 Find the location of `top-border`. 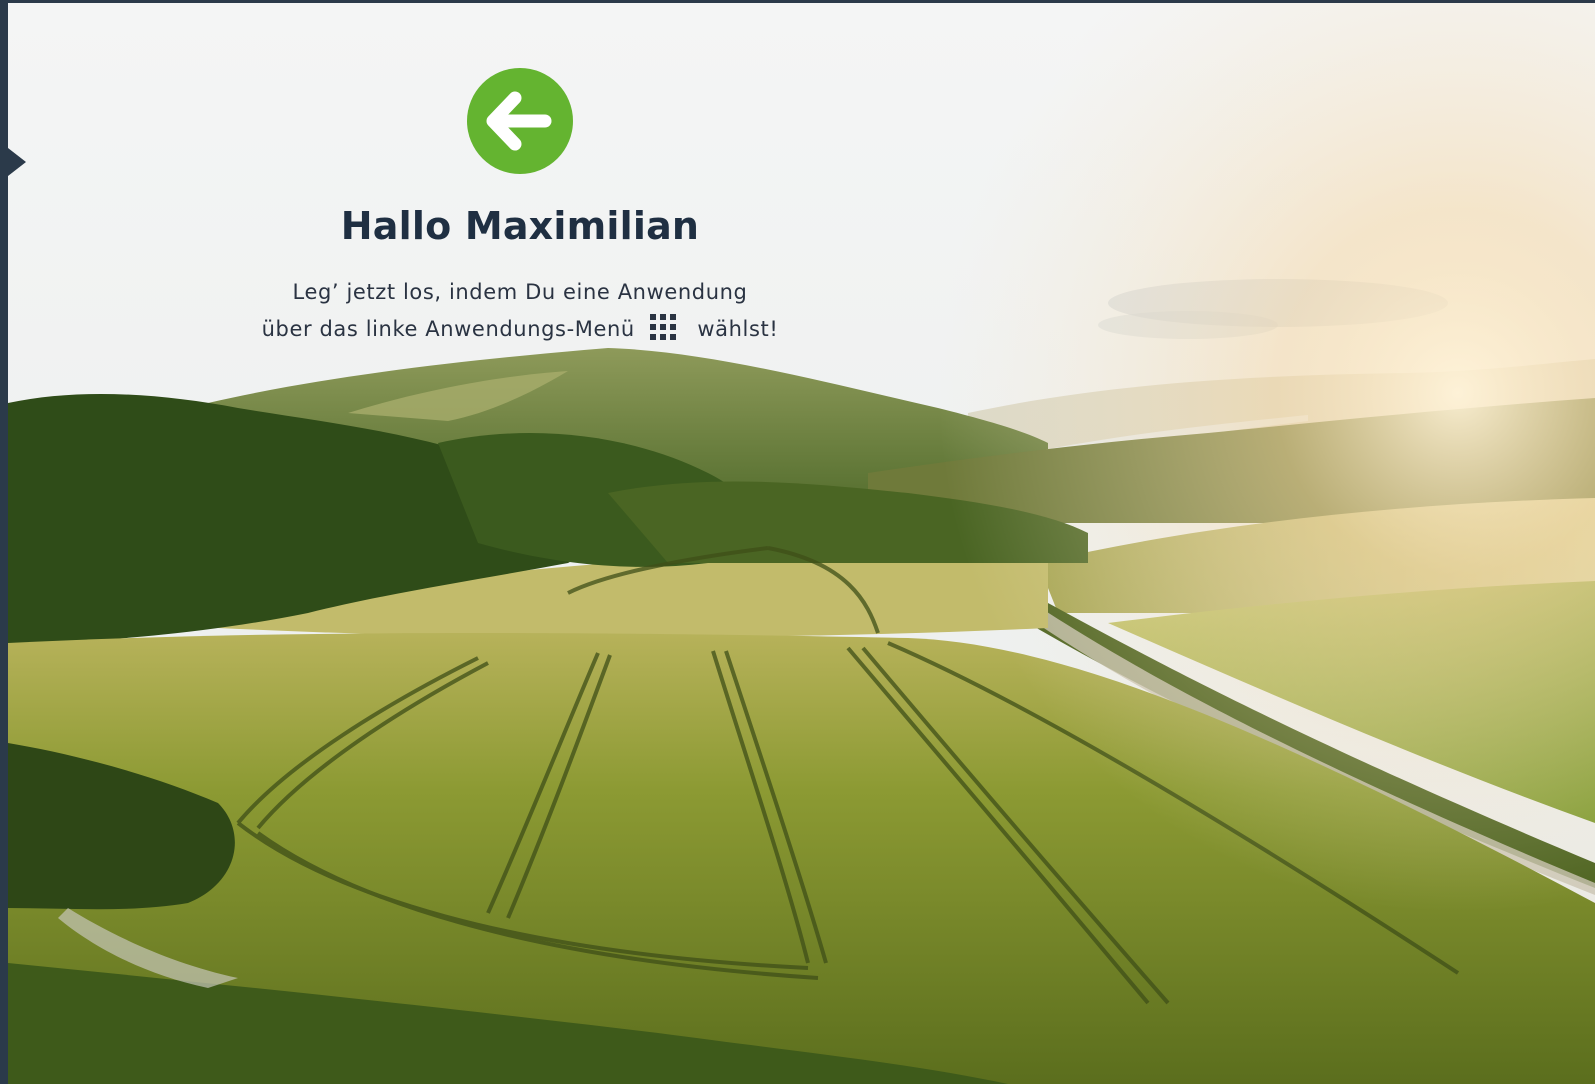

top-border is located at coordinates (797, 1).